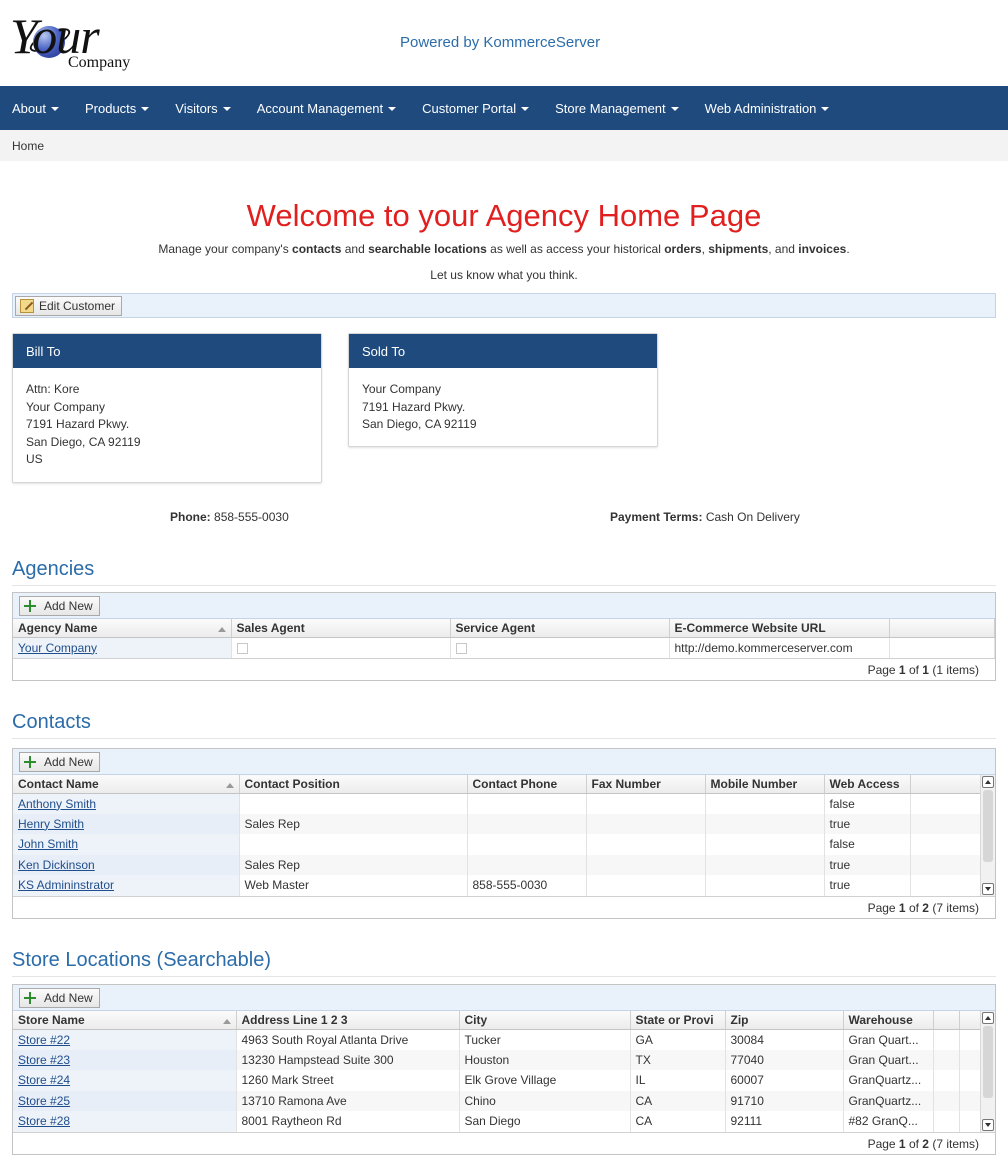 Image resolution: width=1008 pixels, height=1169 pixels. What do you see at coordinates (504, 725) in the screenshot?
I see `contacts-heading: Contacts` at bounding box center [504, 725].